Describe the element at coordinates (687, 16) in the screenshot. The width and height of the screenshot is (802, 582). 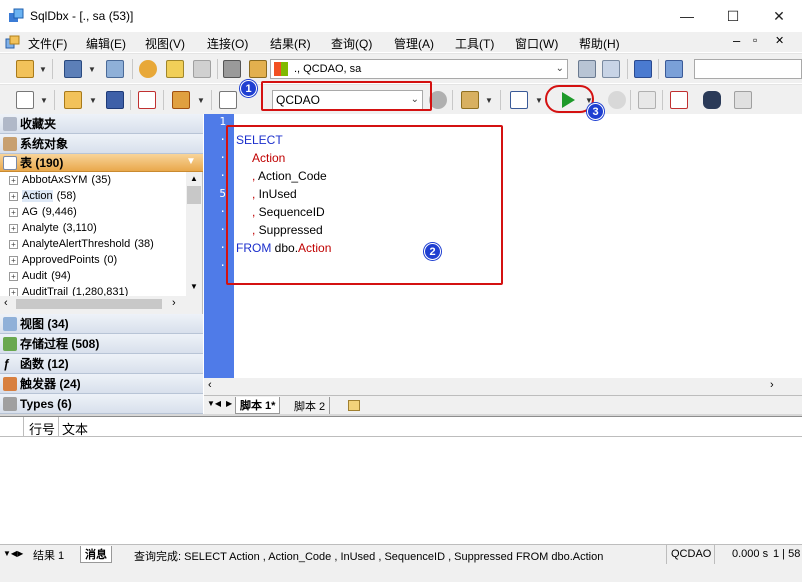
I see `minimize-button: —` at that location.